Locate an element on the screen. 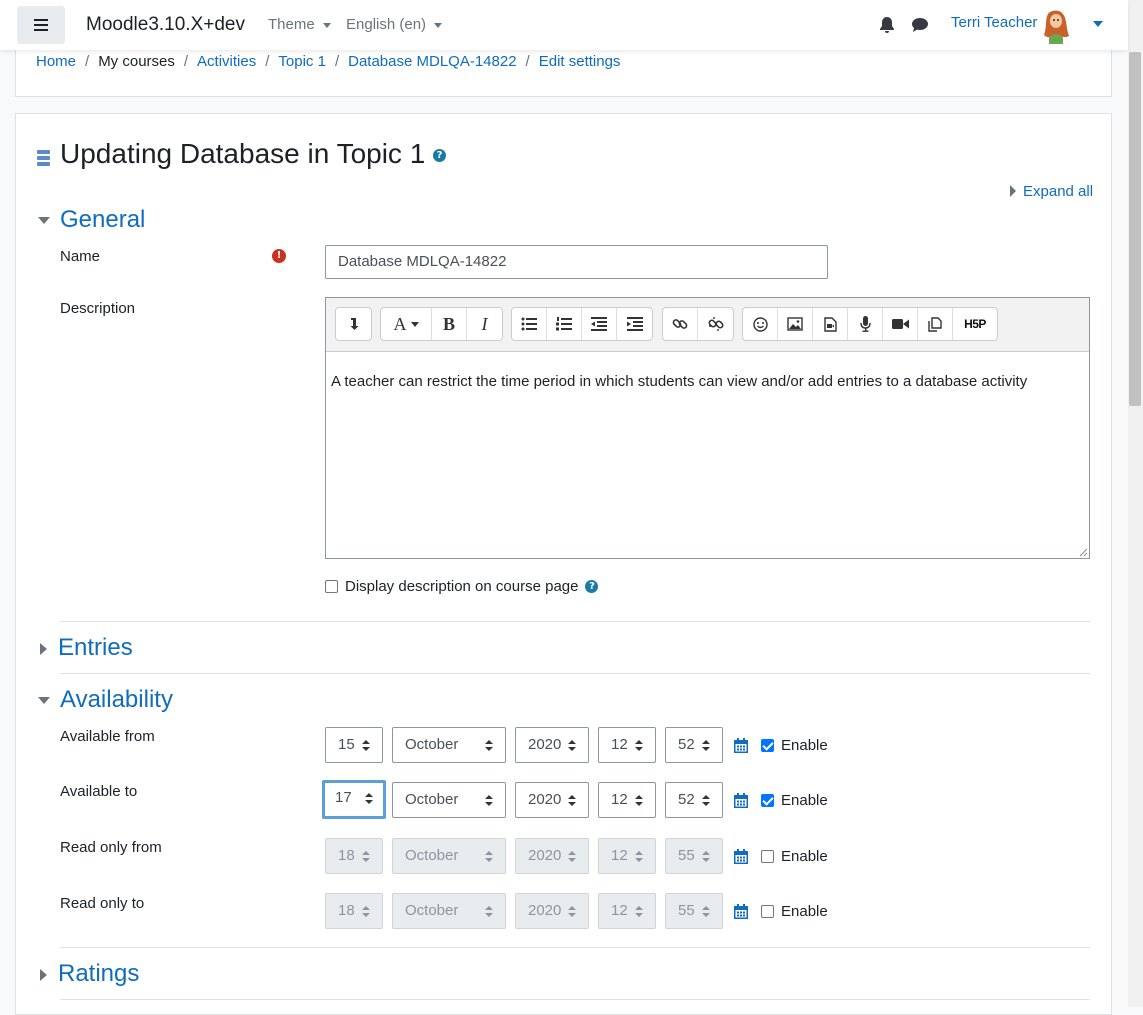 Image resolution: width=1143 pixels, height=1015 pixels. messages-icon is located at coordinates (920, 25).